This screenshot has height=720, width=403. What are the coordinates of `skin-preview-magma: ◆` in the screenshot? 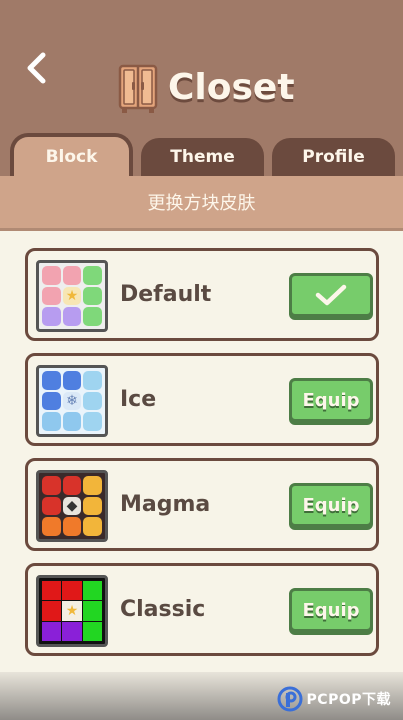 It's located at (72, 506).